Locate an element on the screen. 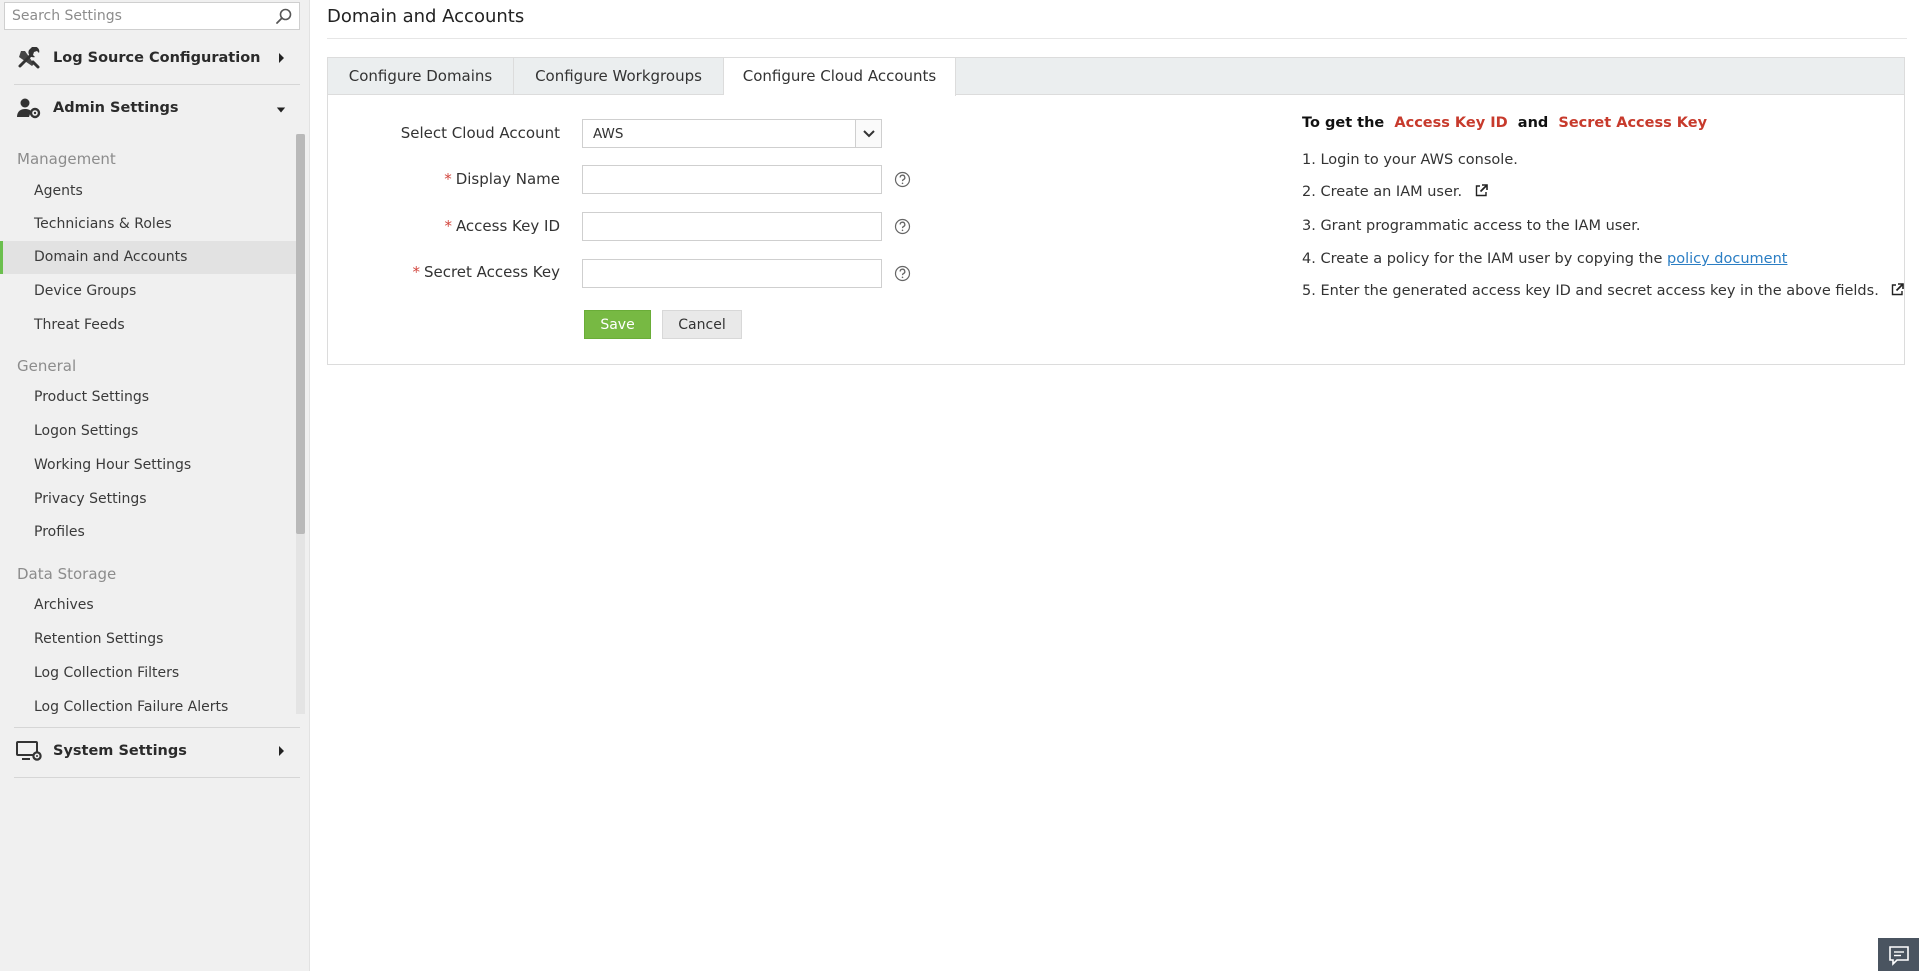 The image size is (1919, 971). dropdown-button is located at coordinates (868, 133).